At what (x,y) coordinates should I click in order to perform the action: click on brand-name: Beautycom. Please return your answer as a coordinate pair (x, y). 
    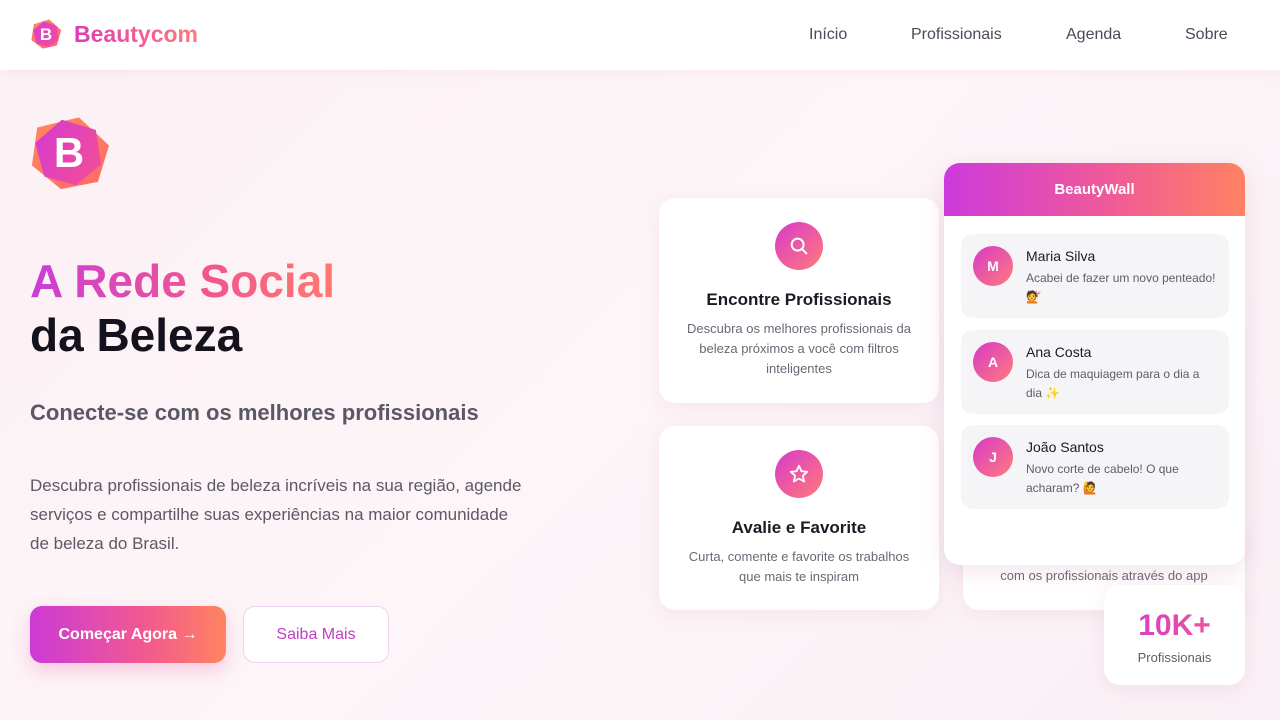
    Looking at the image, I should click on (136, 34).